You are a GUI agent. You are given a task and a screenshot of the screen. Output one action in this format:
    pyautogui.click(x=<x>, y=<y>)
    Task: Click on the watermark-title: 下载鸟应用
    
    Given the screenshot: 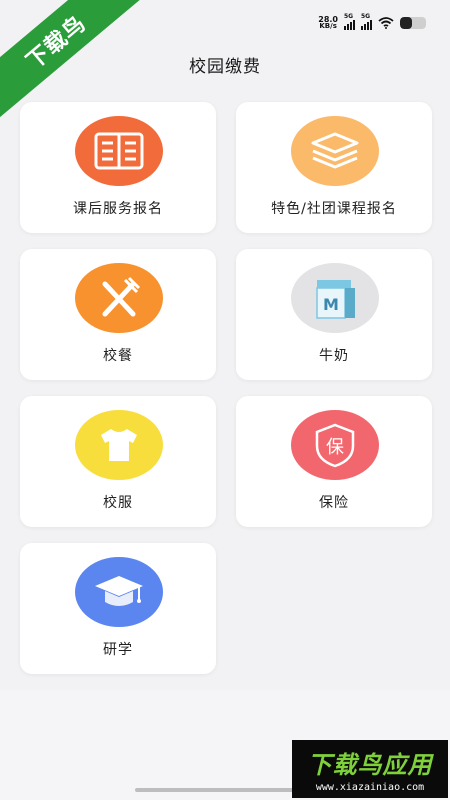 What is the action you would take?
    pyautogui.click(x=370, y=765)
    